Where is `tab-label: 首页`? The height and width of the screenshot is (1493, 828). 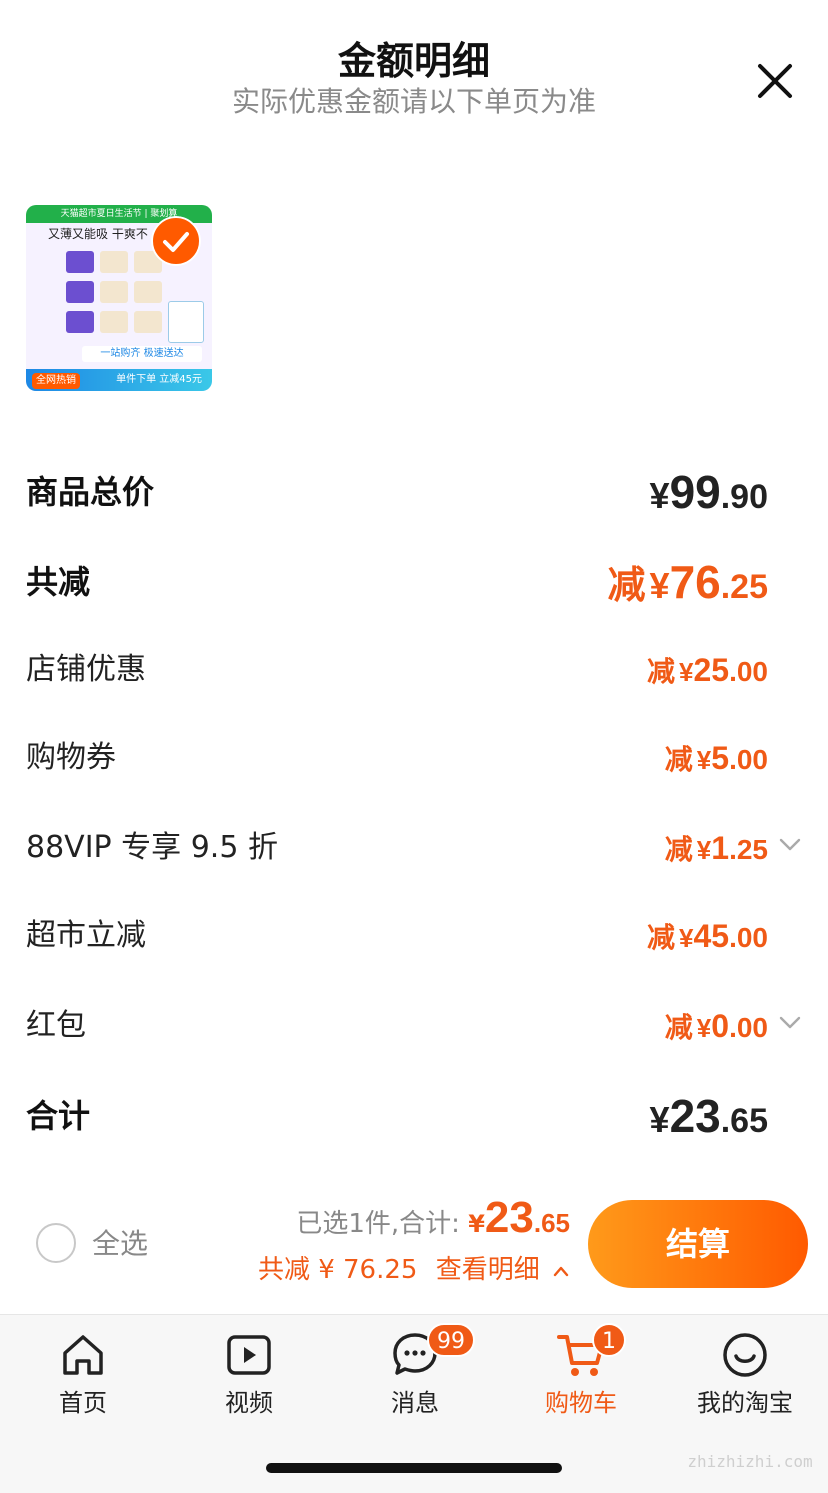 tab-label: 首页 is located at coordinates (83, 1403).